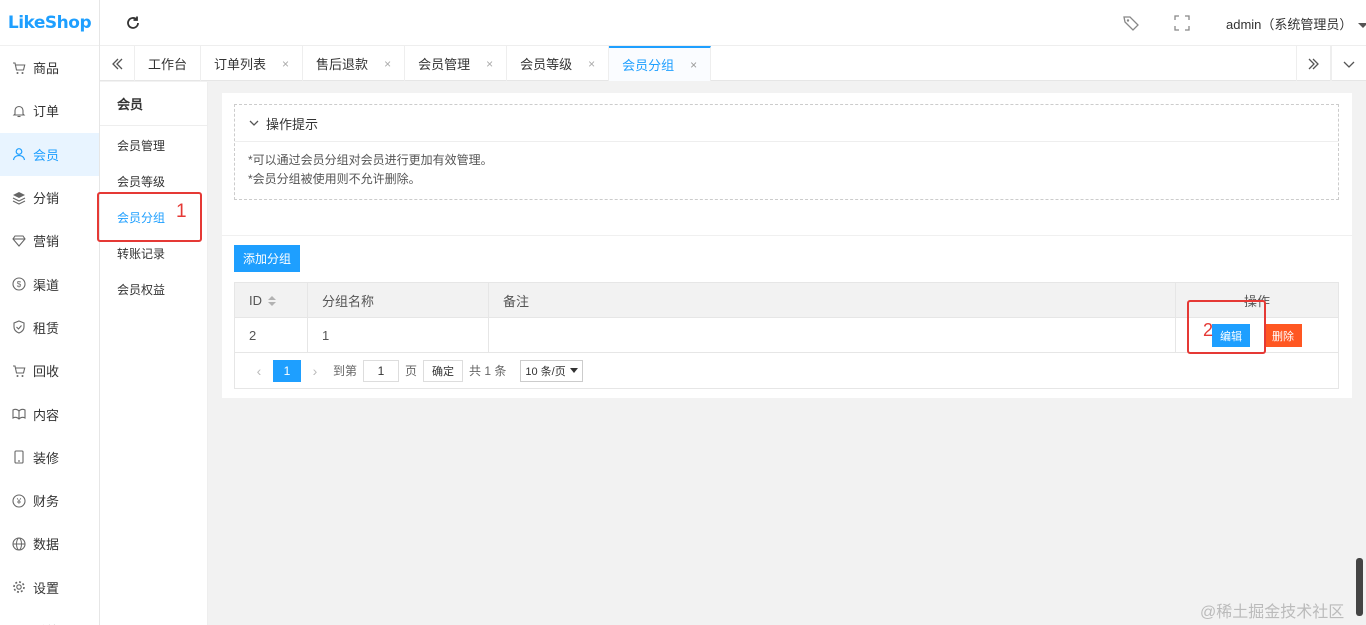 This screenshot has height=625, width=1366. Describe the element at coordinates (153, 253) in the screenshot. I see `sub-menu-item: 转账记录` at that location.